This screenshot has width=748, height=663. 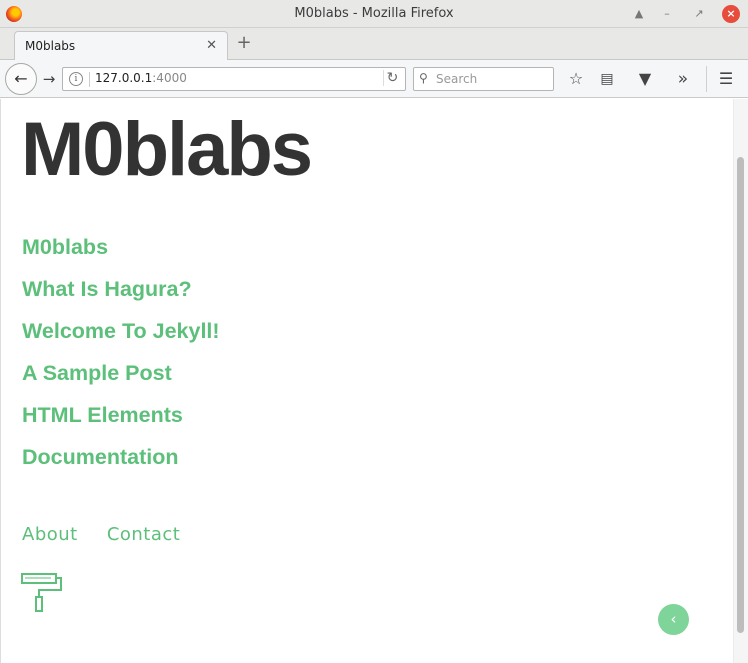 What do you see at coordinates (102, 415) in the screenshot?
I see `post-link-html-elements: HTML Elements` at bounding box center [102, 415].